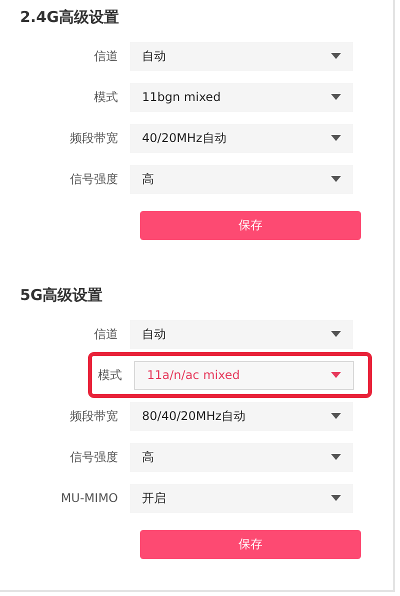  I want to click on field-label: MU-MIMO, so click(89, 498).